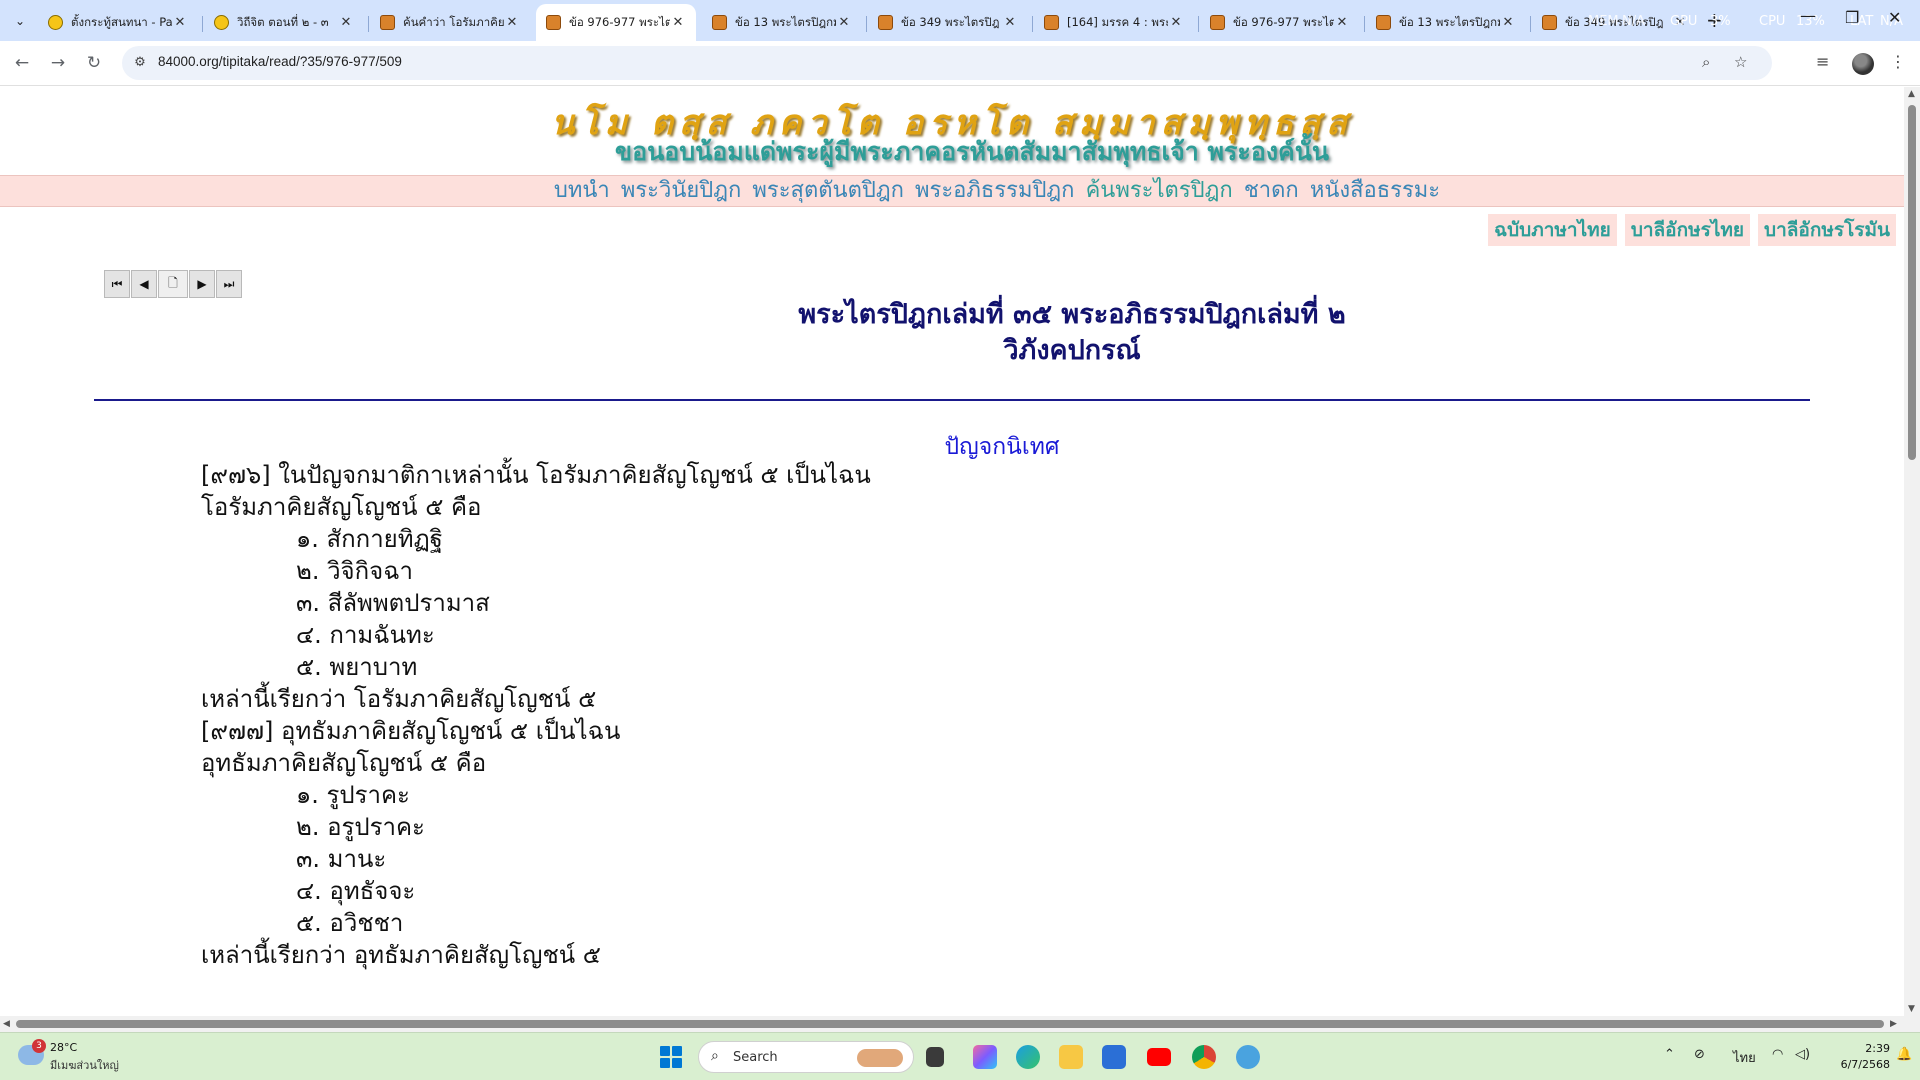  I want to click on chrome-icon, so click(1204, 1057).